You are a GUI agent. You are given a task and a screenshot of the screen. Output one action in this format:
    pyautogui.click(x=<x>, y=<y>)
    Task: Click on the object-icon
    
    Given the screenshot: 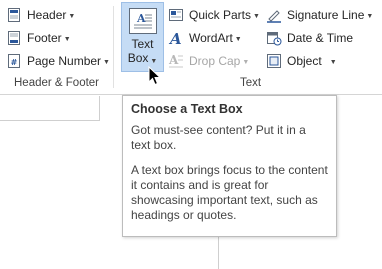 What is the action you would take?
    pyautogui.click(x=274, y=61)
    